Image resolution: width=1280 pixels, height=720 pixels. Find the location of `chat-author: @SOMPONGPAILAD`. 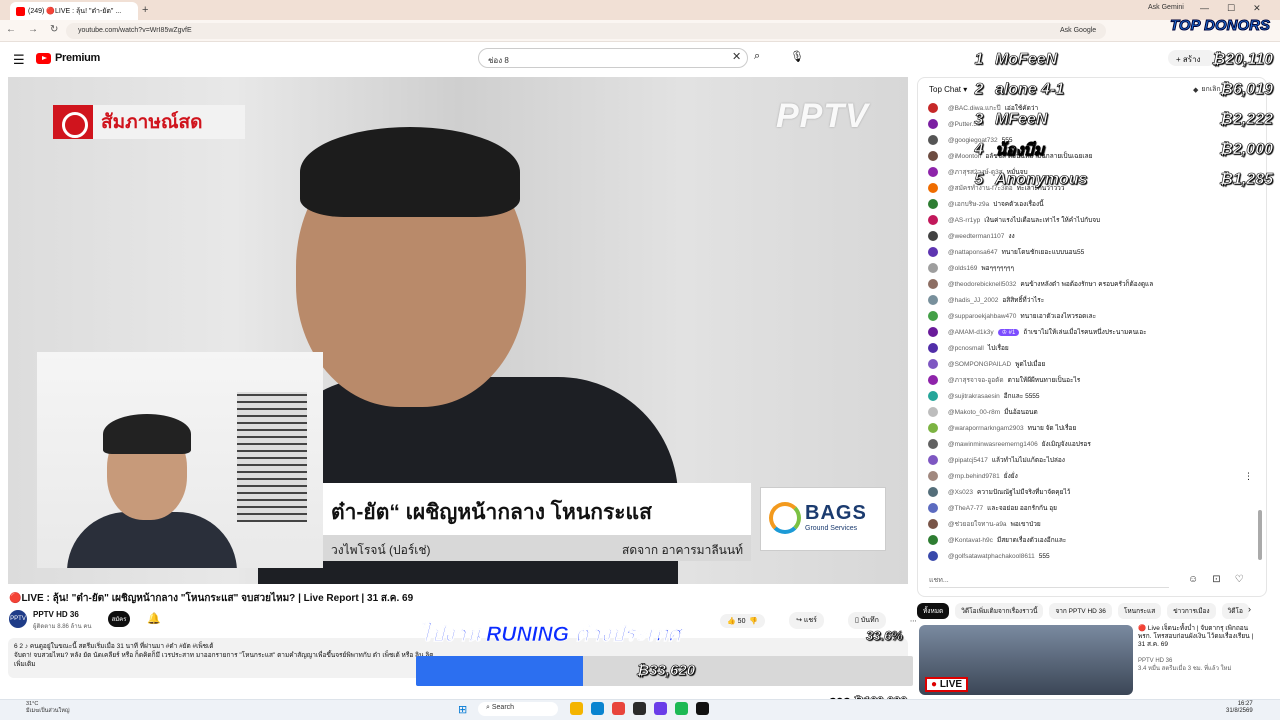

chat-author: @SOMPONGPAILAD is located at coordinates (979, 364).